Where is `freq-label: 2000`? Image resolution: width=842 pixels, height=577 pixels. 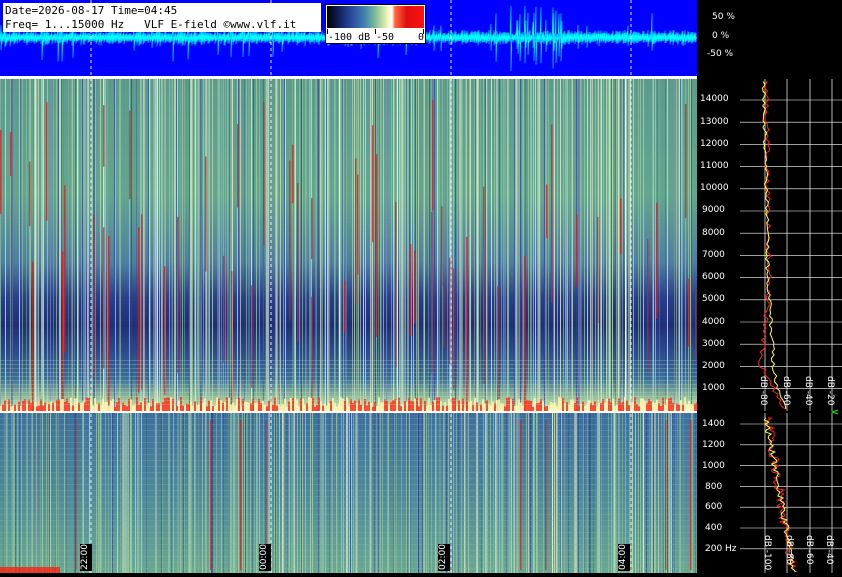 freq-label: 2000 is located at coordinates (713, 366).